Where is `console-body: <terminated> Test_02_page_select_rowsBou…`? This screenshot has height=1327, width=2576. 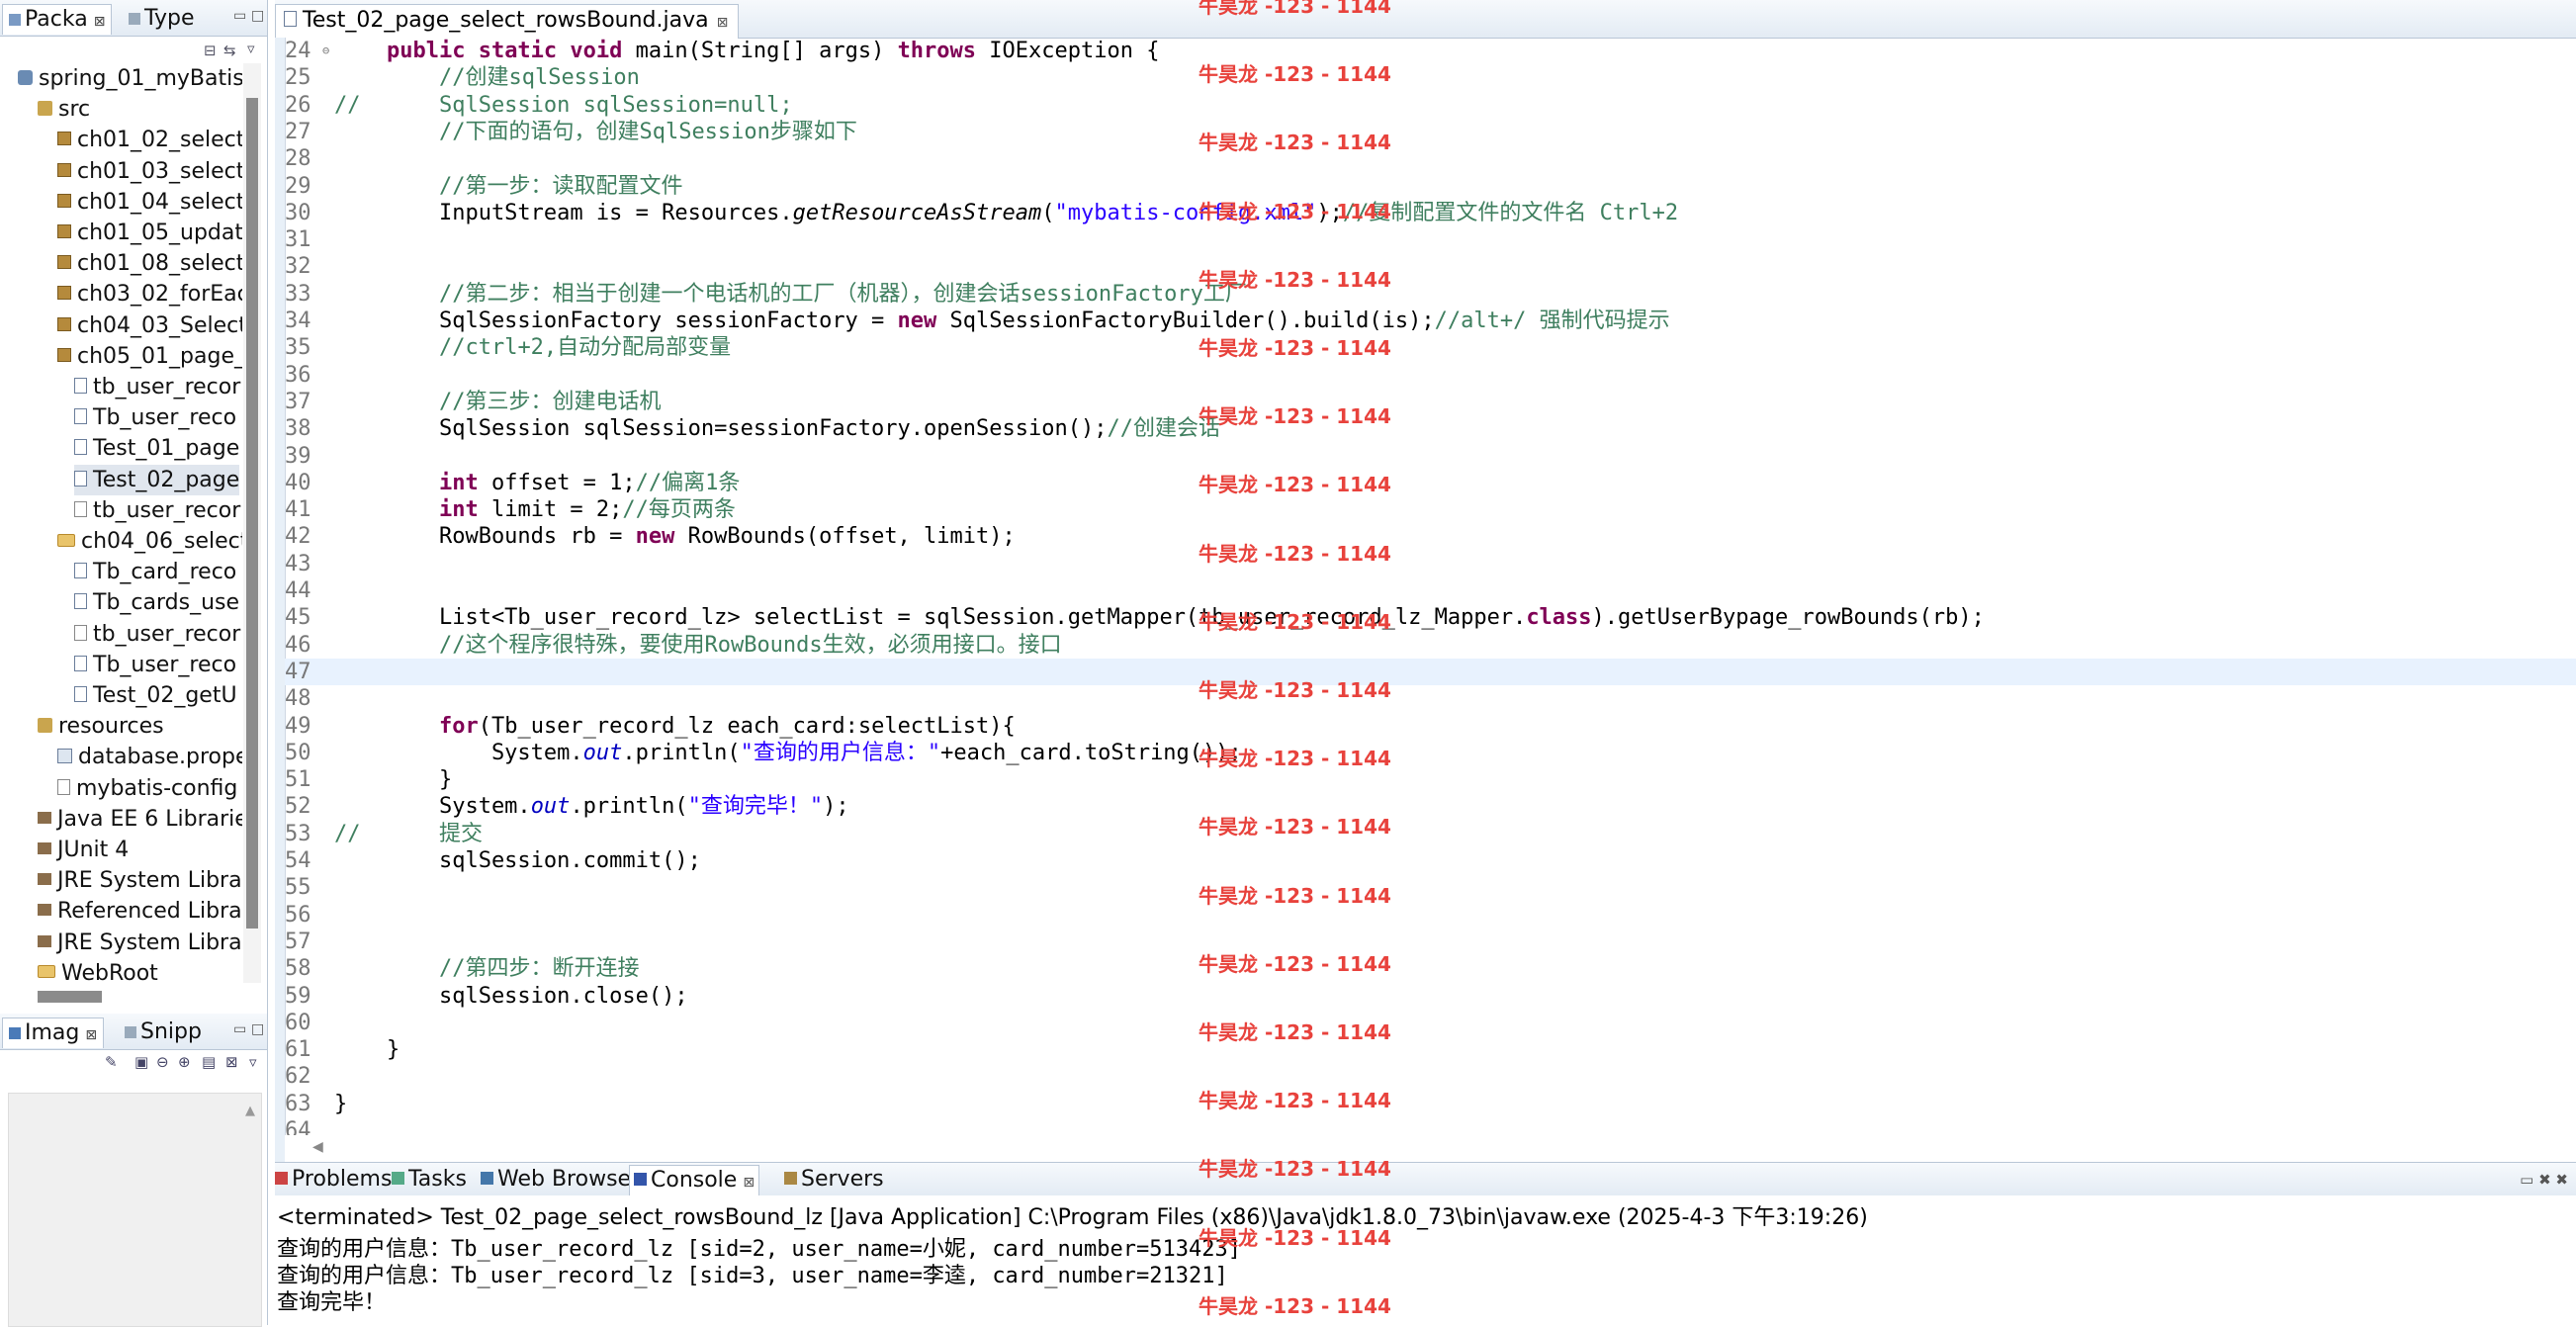 console-body: <terminated> Test_02_page_select_rowsBou… is located at coordinates (1425, 1260).